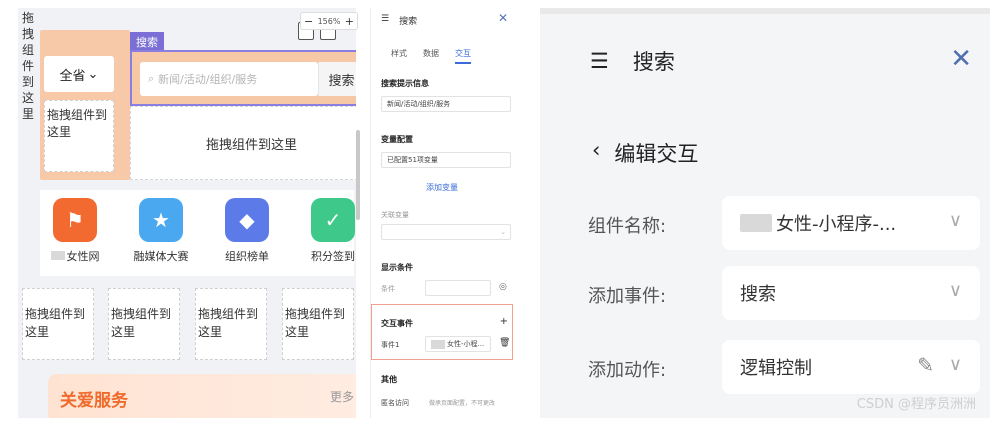 The height and width of the screenshot is (435, 1006). I want to click on event1-label: 事件1, so click(390, 345).